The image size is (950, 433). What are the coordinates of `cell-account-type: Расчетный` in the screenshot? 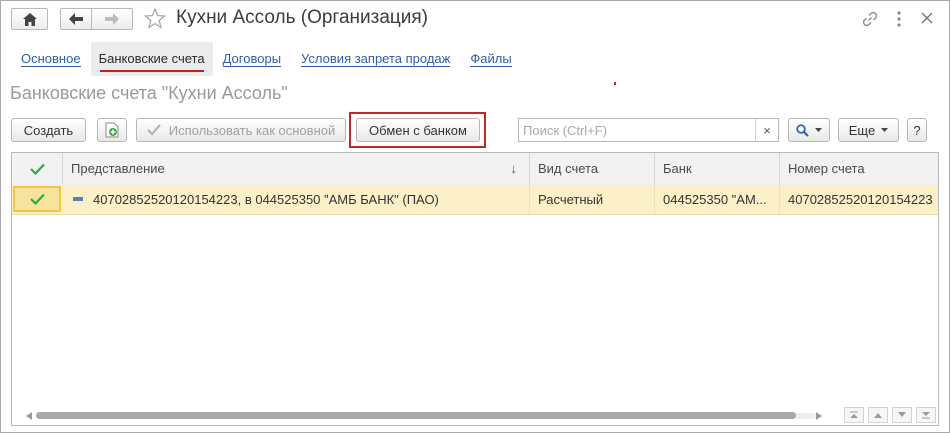 It's located at (592, 199).